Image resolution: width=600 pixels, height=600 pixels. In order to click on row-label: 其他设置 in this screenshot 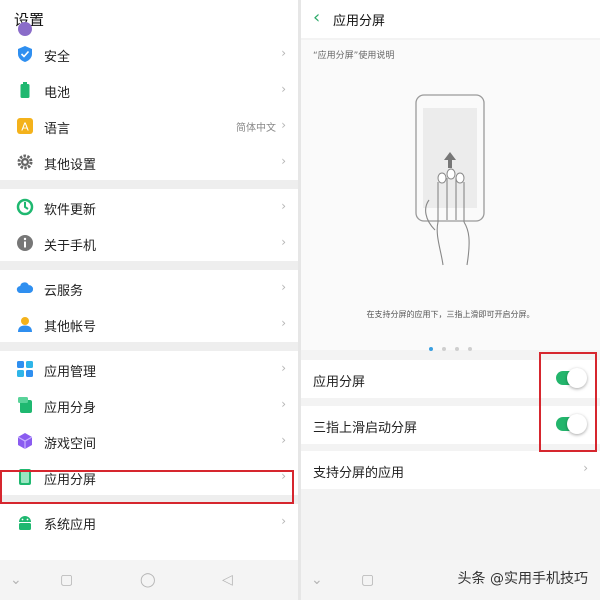, I will do `click(70, 165)`.